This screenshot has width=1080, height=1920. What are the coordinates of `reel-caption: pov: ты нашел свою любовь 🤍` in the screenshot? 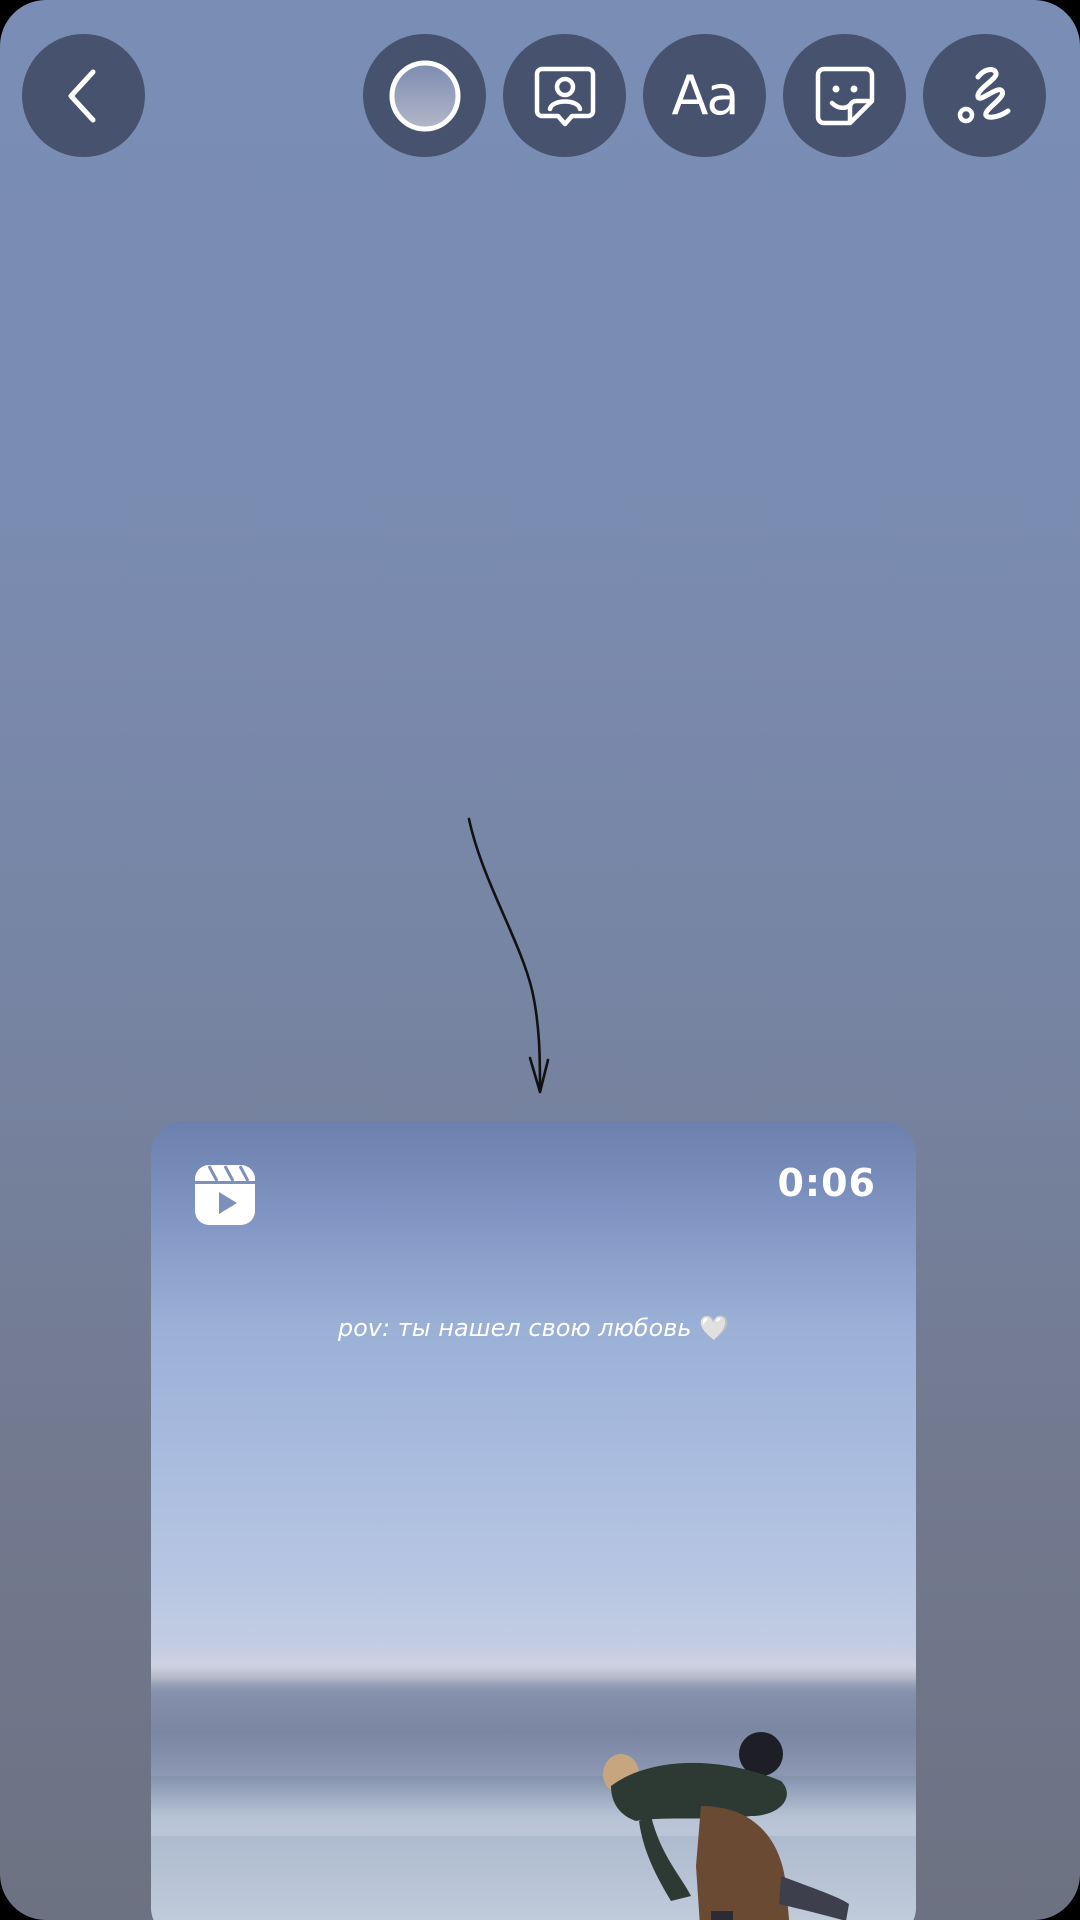 It's located at (533, 1328).